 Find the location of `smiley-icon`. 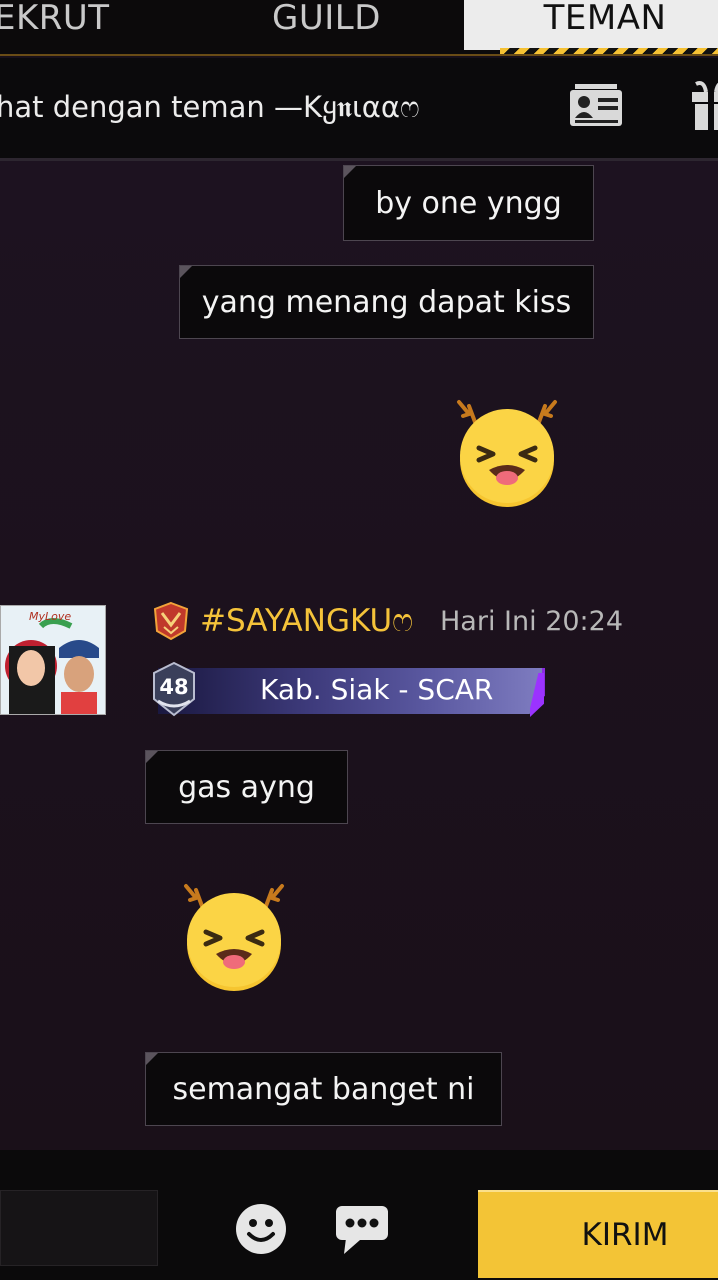

smiley-icon is located at coordinates (261, 1229).